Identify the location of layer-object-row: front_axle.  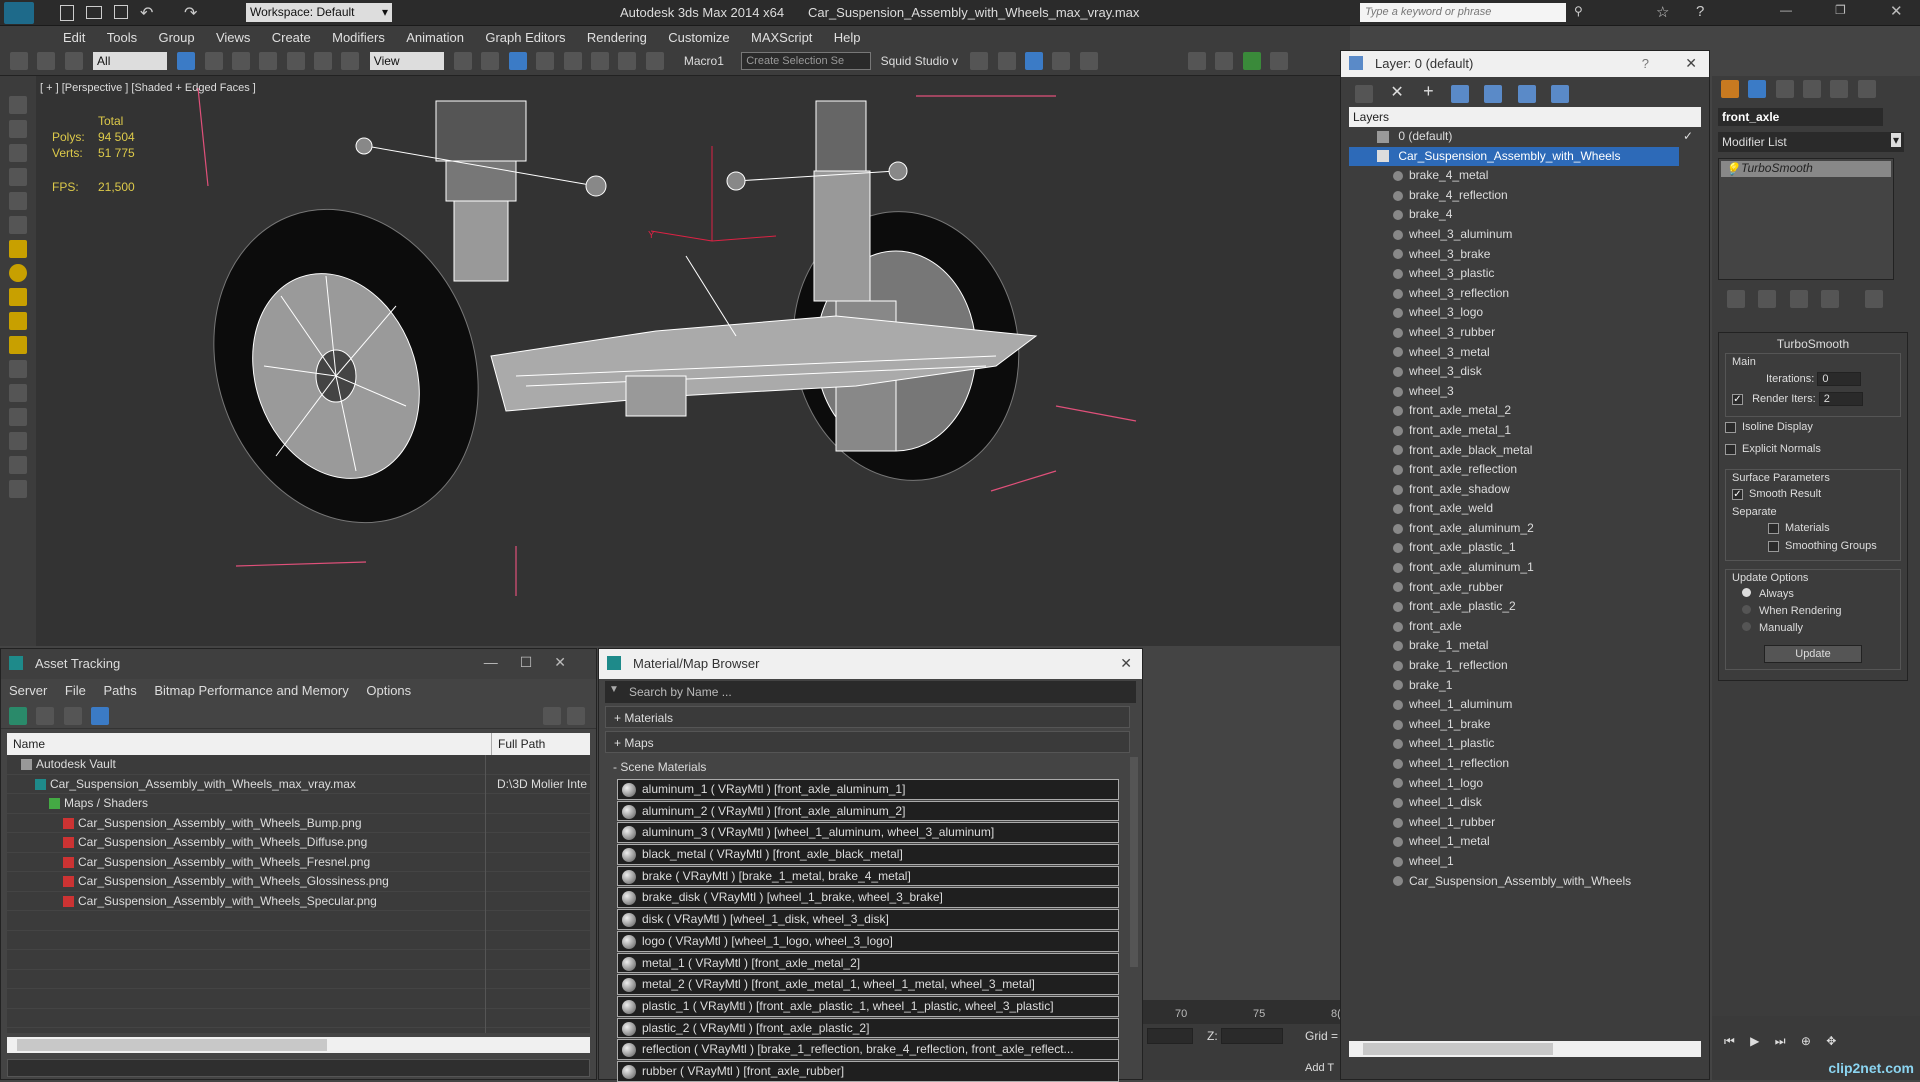
(1525, 627).